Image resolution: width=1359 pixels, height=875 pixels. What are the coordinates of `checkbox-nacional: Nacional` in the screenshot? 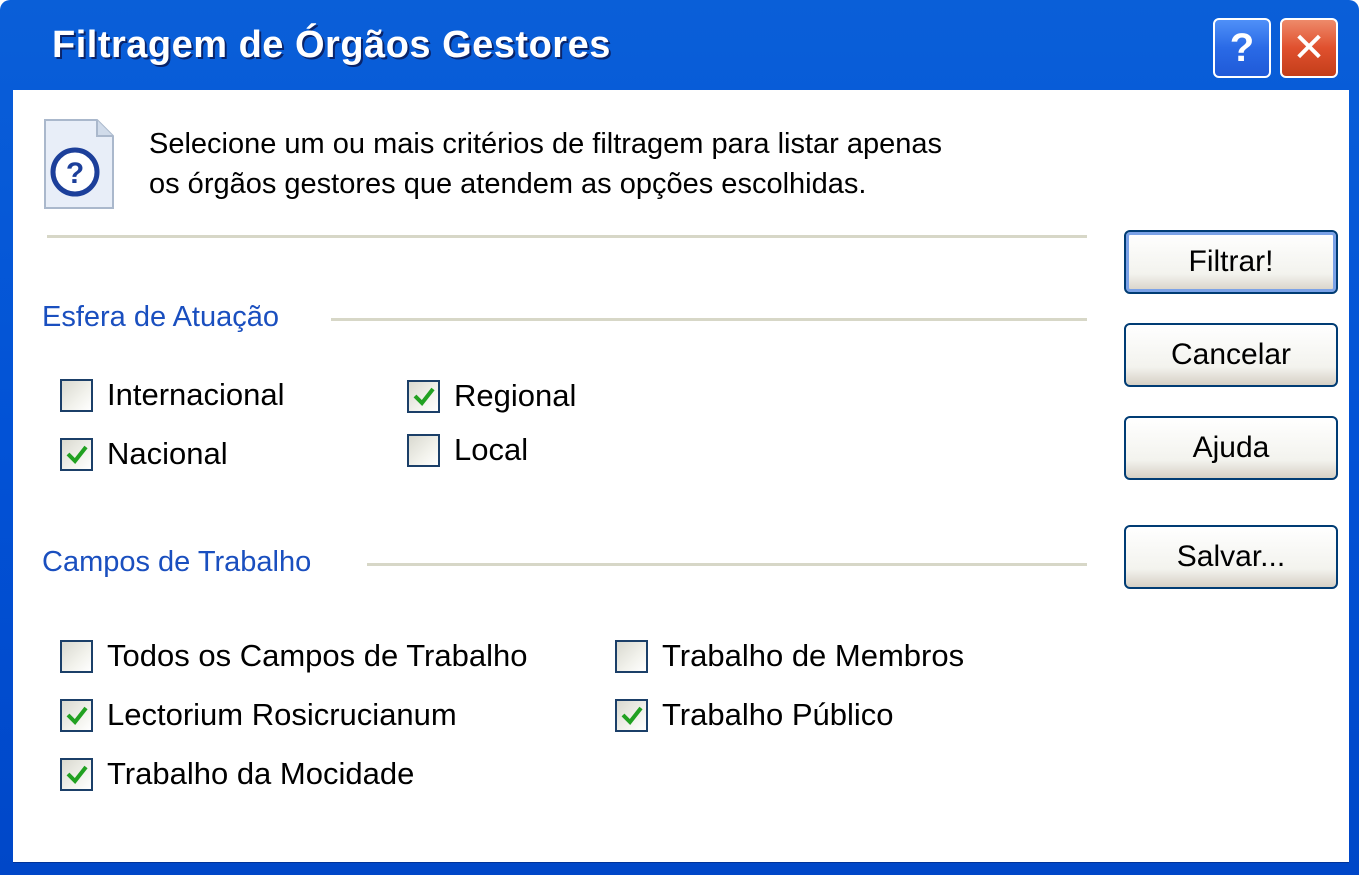 It's located at (144, 454).